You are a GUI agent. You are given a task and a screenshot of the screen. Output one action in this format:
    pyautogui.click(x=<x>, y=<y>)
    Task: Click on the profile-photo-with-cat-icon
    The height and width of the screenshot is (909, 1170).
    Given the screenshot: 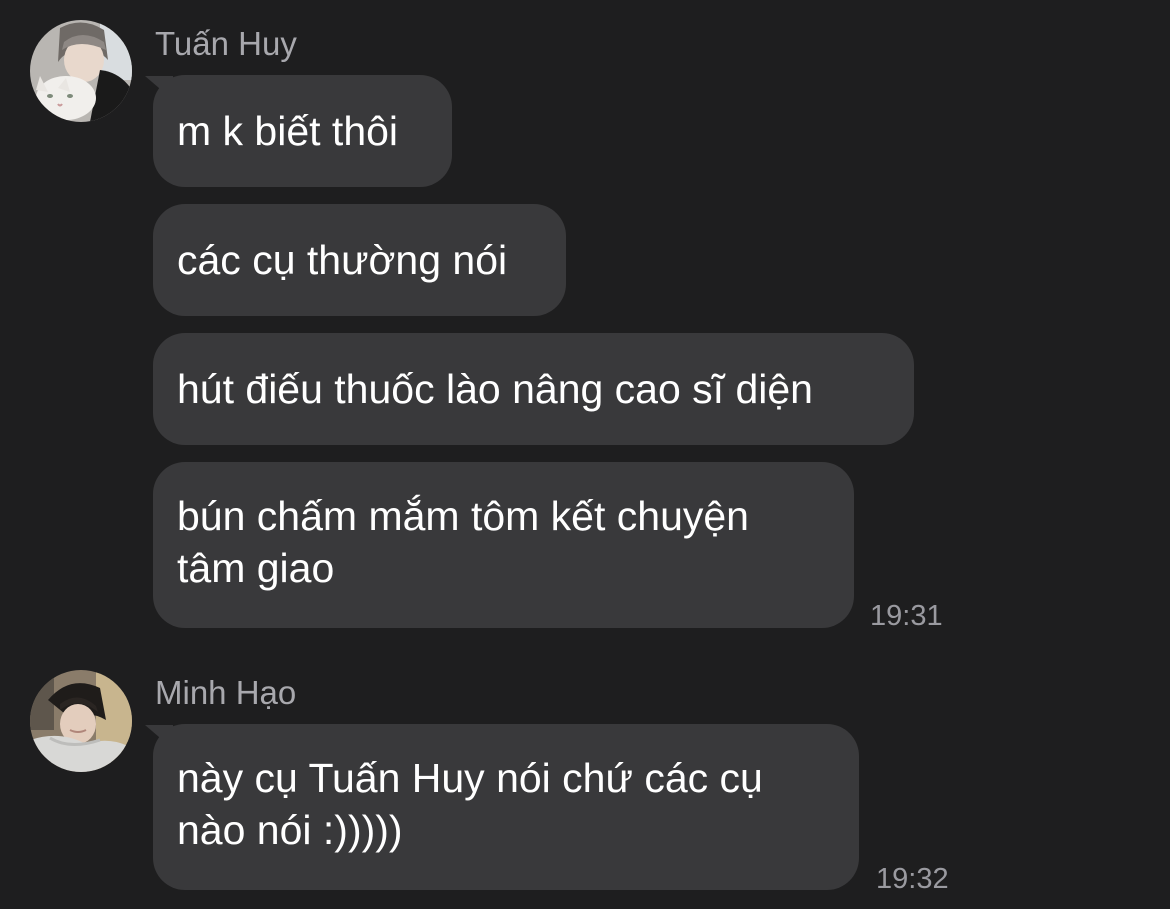 What is the action you would take?
    pyautogui.click(x=81, y=71)
    